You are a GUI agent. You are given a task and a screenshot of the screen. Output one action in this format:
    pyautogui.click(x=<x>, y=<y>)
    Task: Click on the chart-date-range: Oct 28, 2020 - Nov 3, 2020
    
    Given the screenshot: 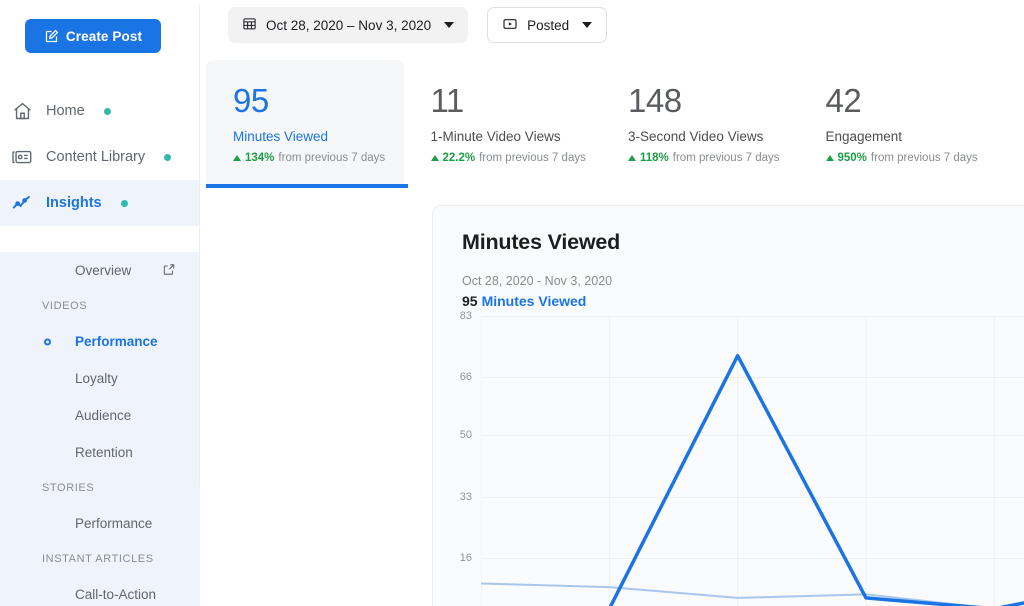 What is the action you would take?
    pyautogui.click(x=537, y=281)
    